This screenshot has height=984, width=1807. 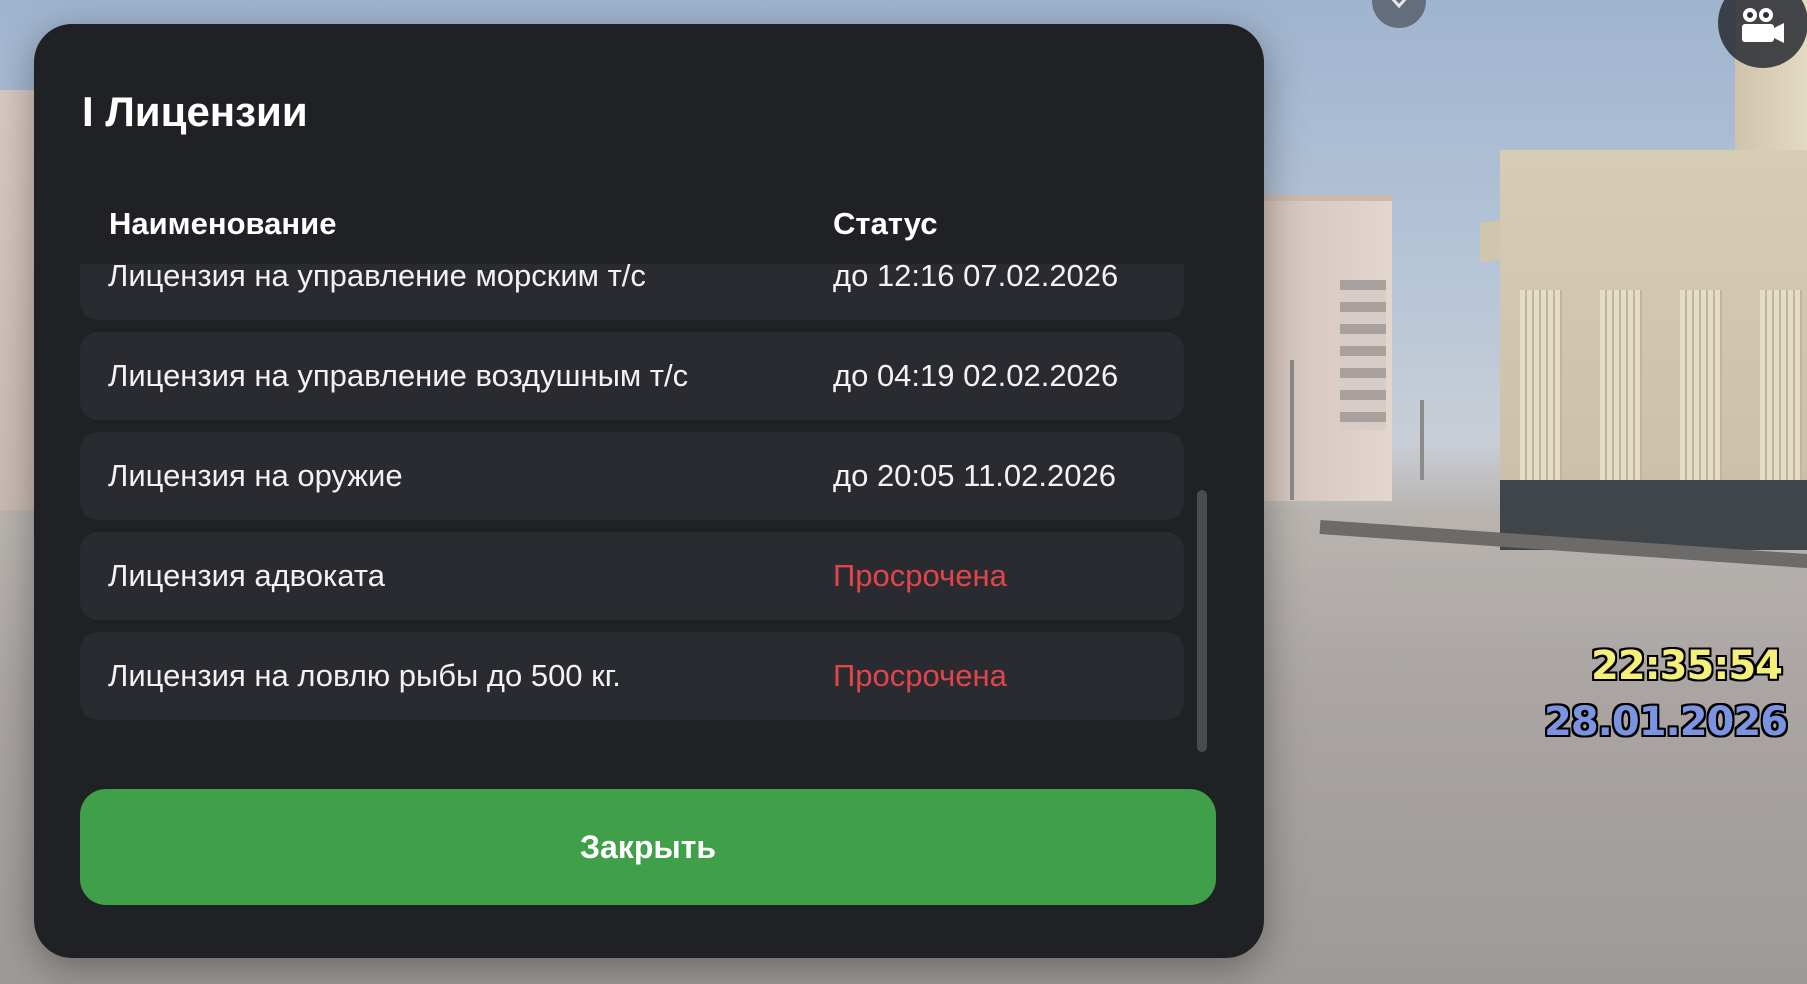 I want to click on close-icon, so click(x=1399, y=4).